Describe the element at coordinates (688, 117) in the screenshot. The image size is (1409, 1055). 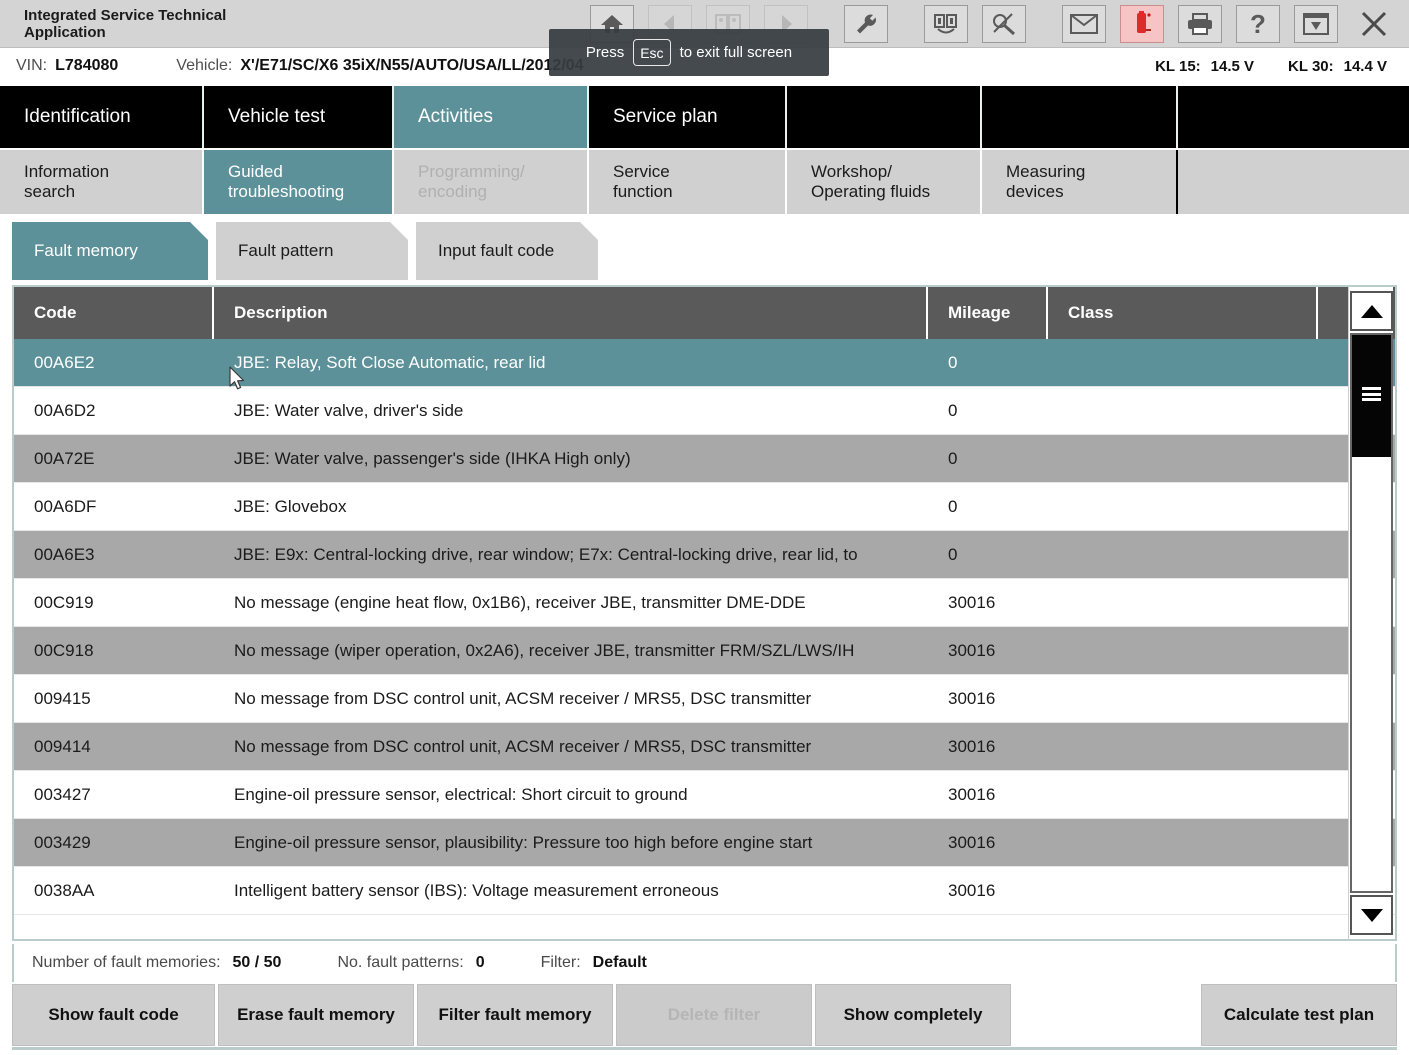
I see `nav-service-plan: Service plan` at that location.